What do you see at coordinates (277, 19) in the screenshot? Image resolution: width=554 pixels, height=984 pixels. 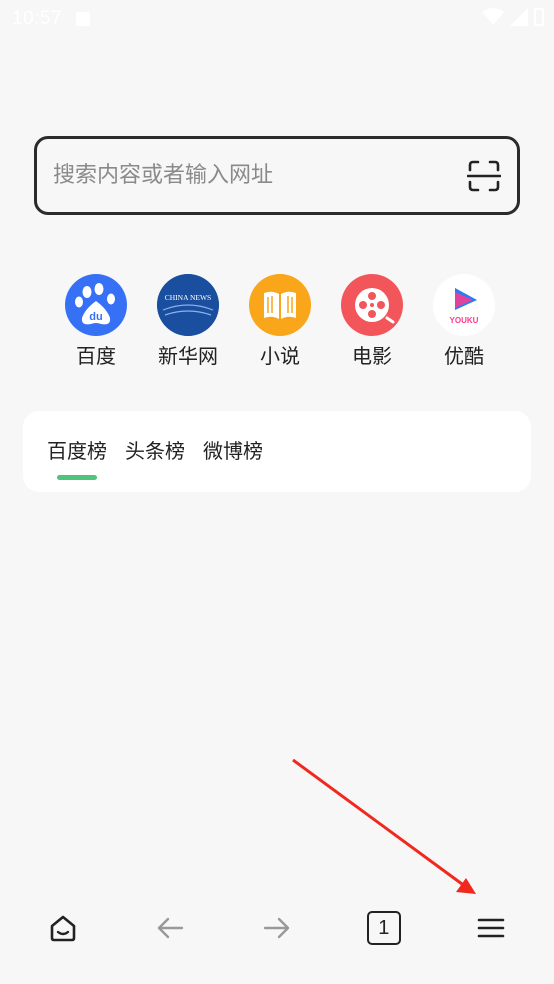 I see `status-bar: 10:57` at bounding box center [277, 19].